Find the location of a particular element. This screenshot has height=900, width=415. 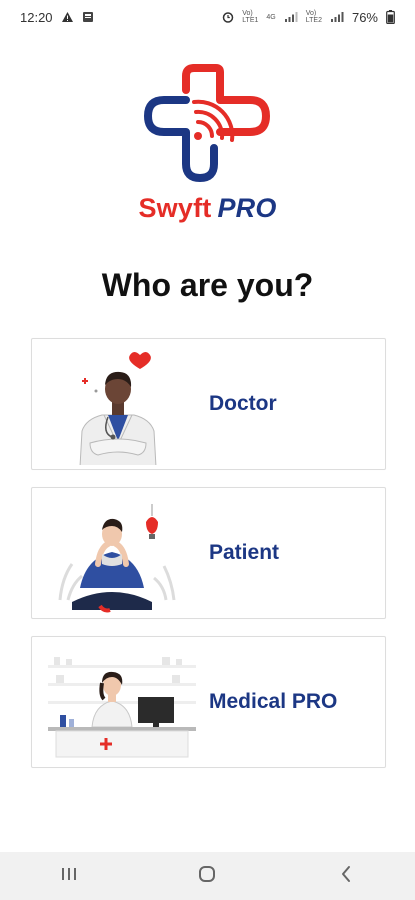

back-button is located at coordinates (346, 876).